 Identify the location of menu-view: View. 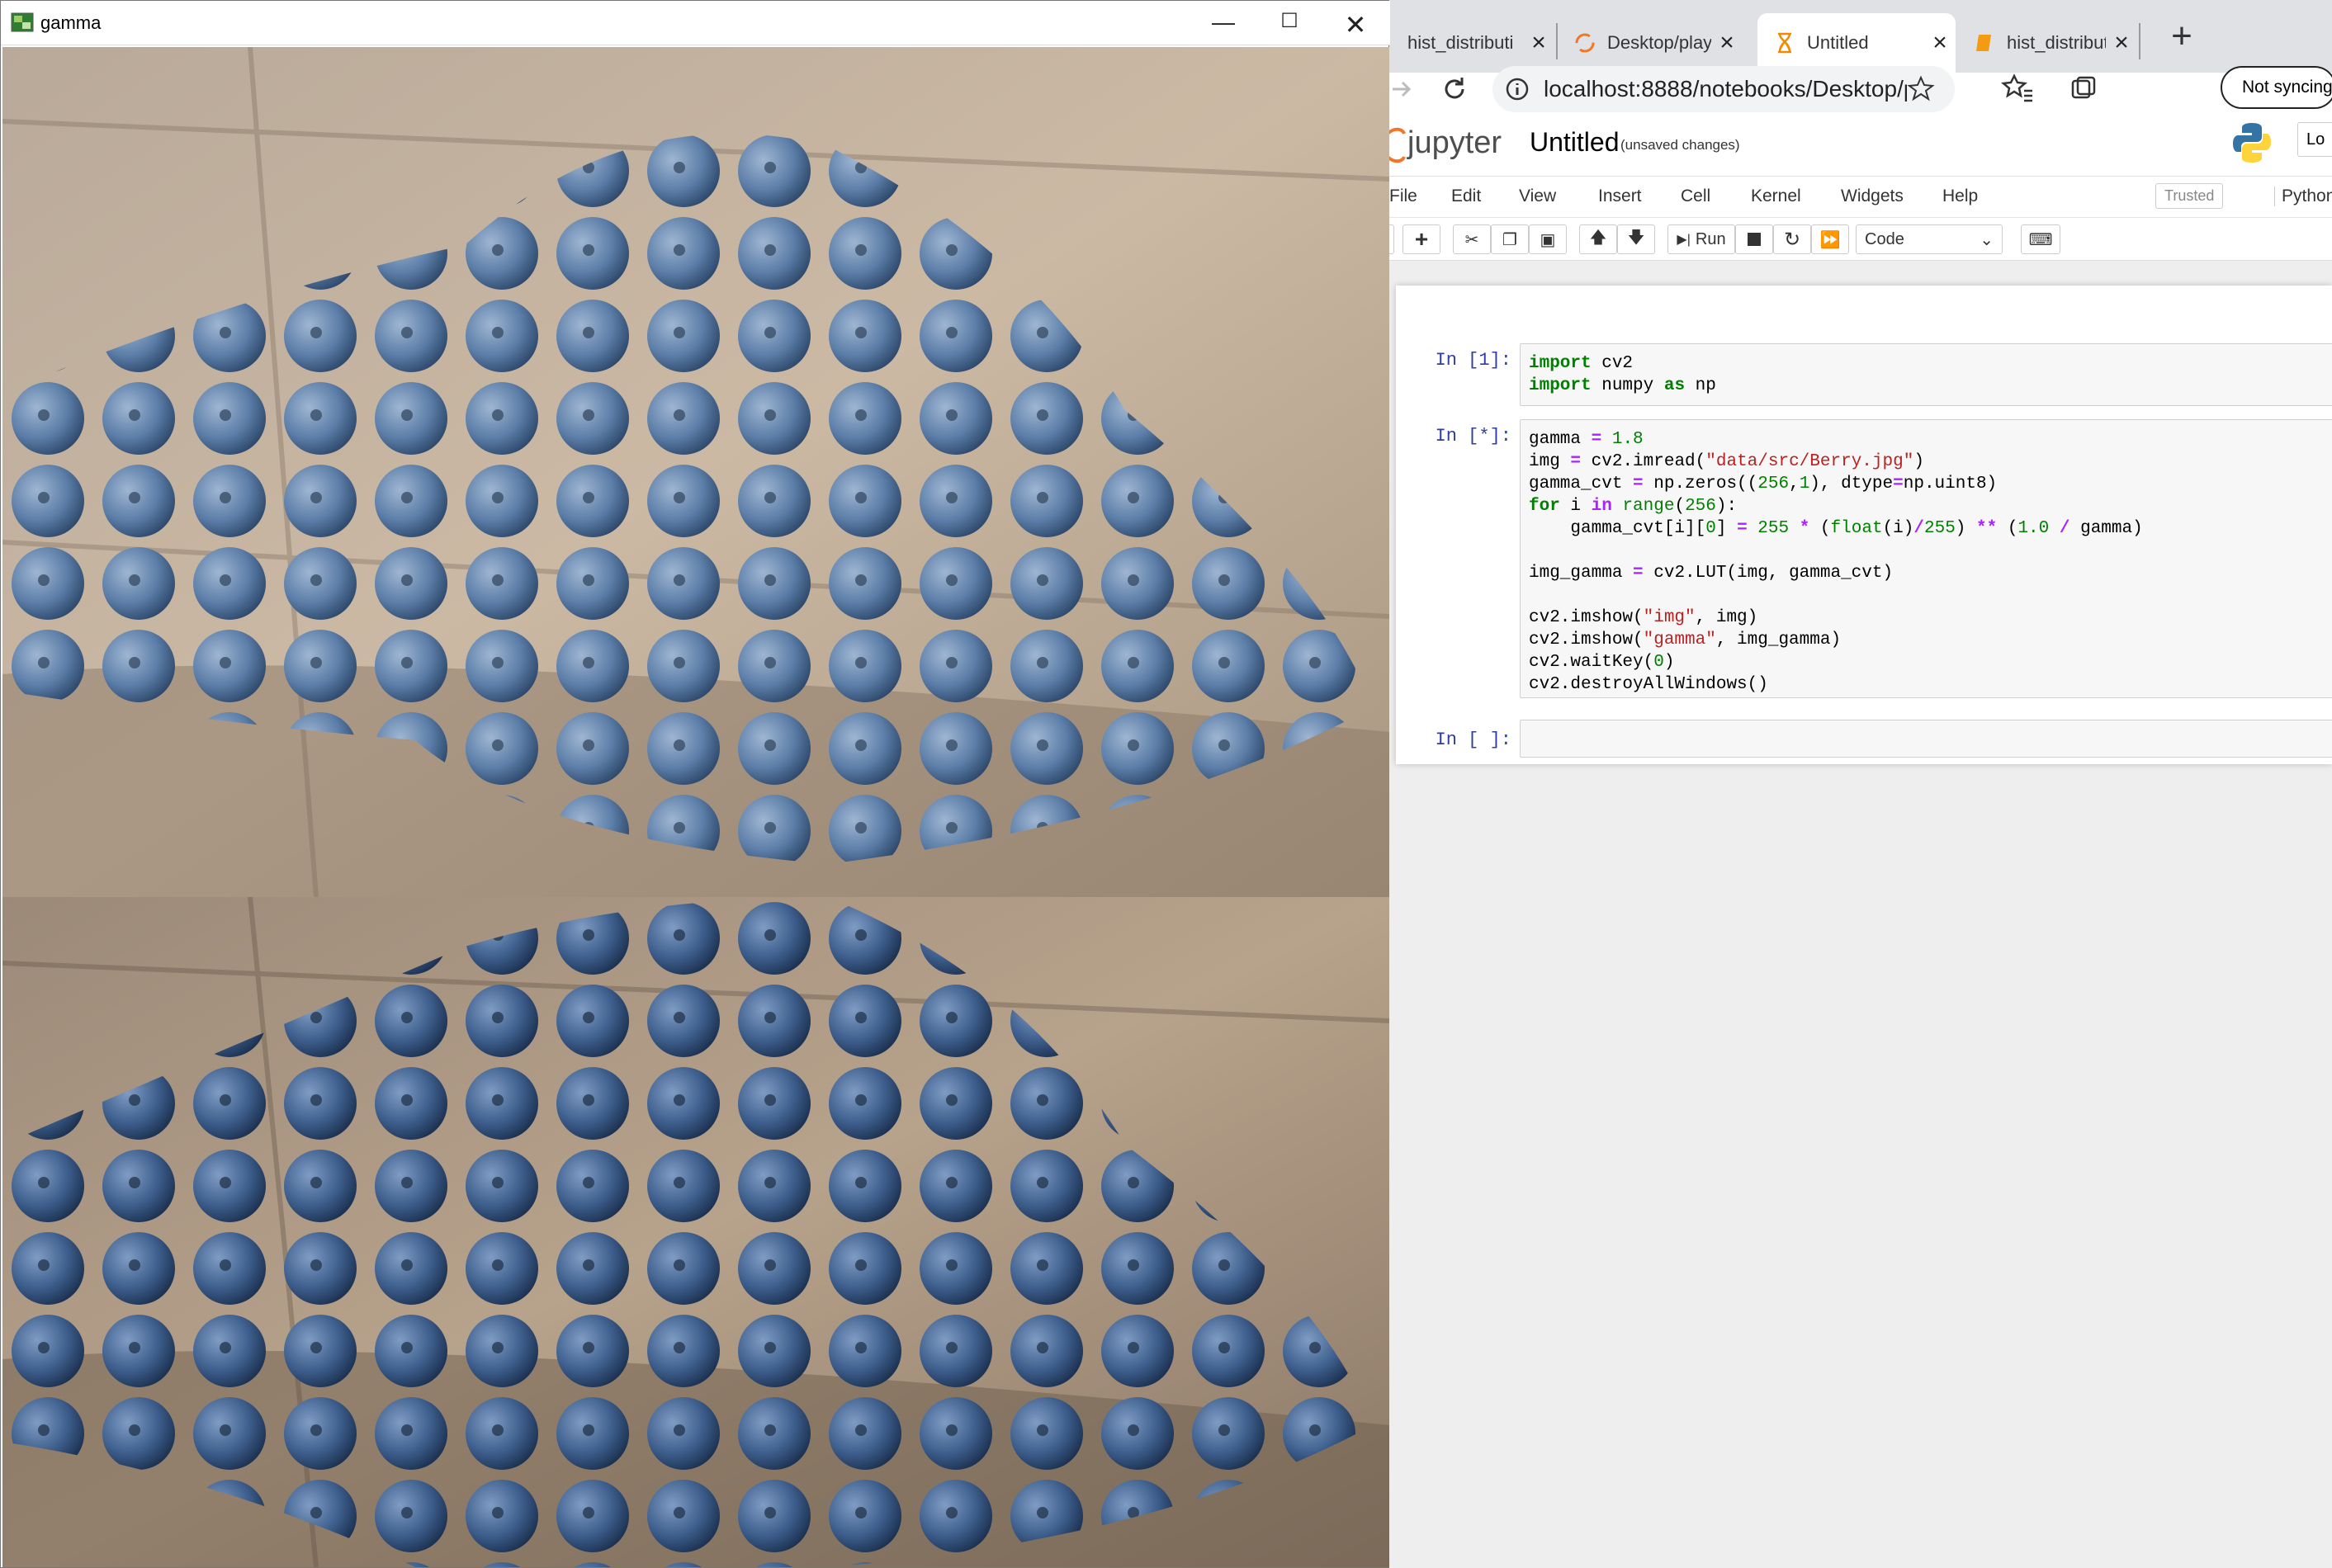
(1537, 196).